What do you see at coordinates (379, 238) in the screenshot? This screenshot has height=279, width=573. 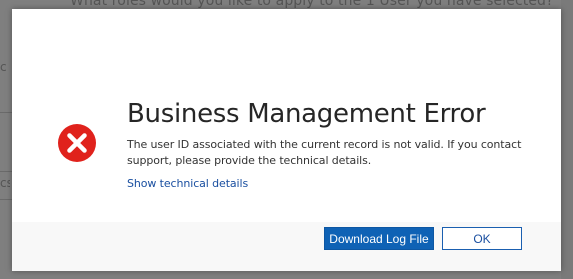 I see `download-log-file-button: Download Log File` at bounding box center [379, 238].